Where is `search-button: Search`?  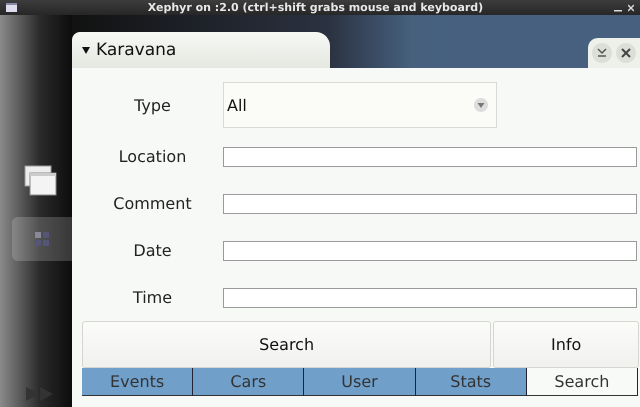 search-button: Search is located at coordinates (287, 344).